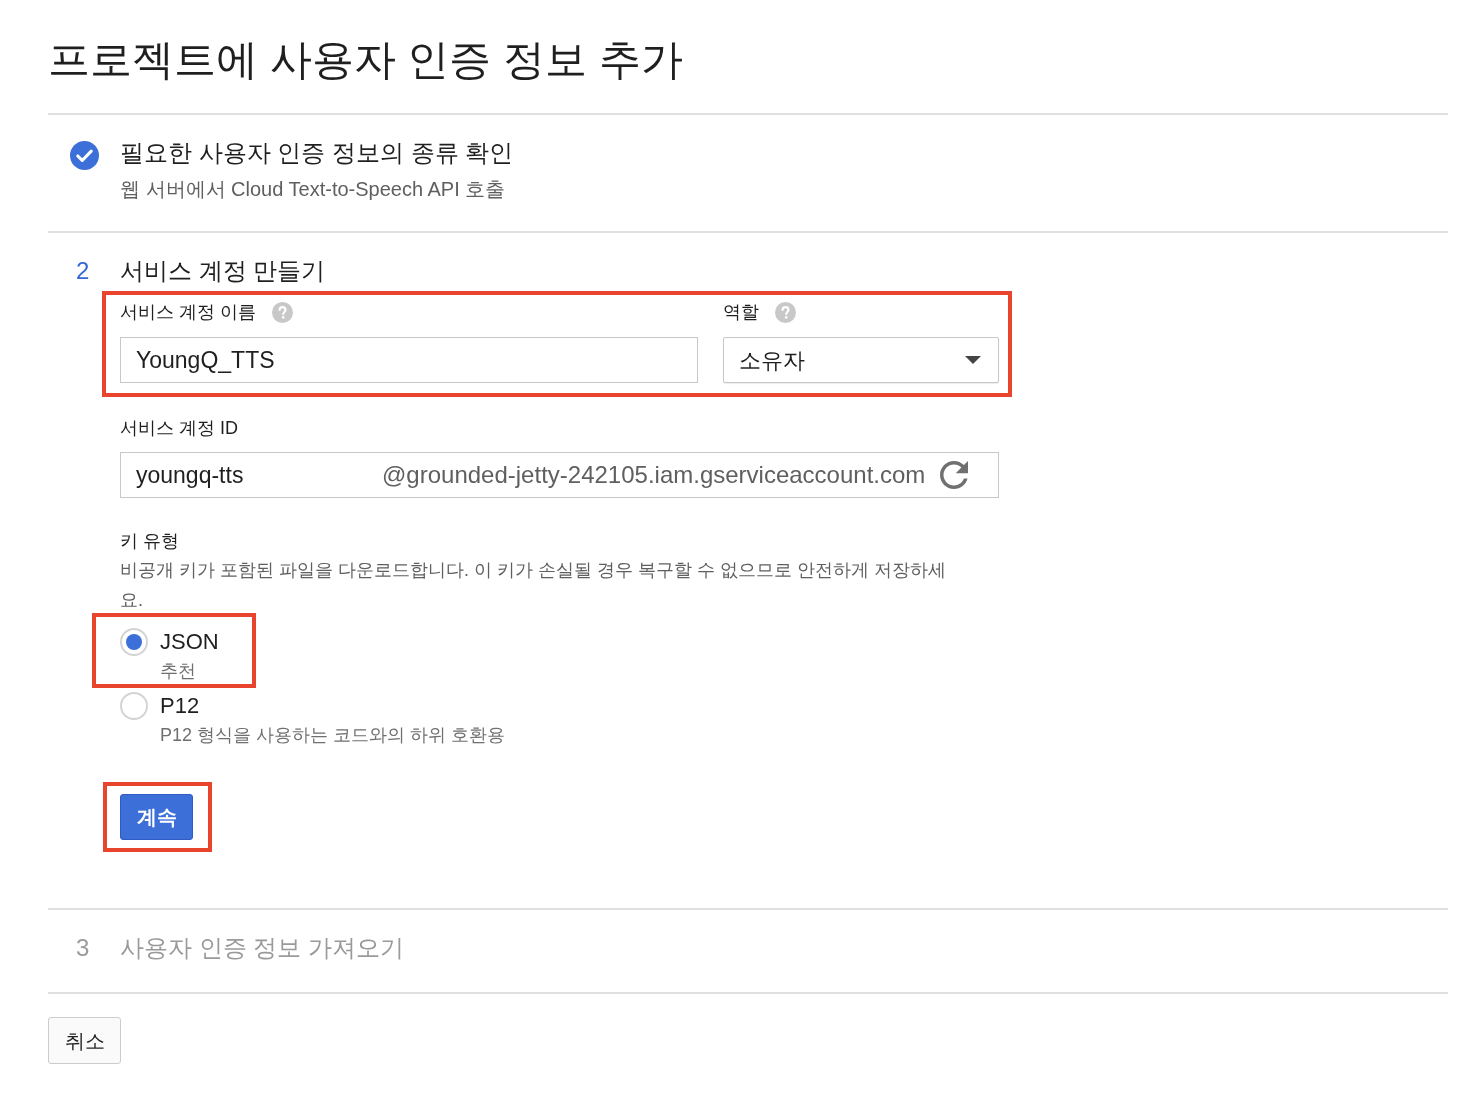 This screenshot has width=1482, height=1106. I want to click on continue-button: 계속, so click(156, 817).